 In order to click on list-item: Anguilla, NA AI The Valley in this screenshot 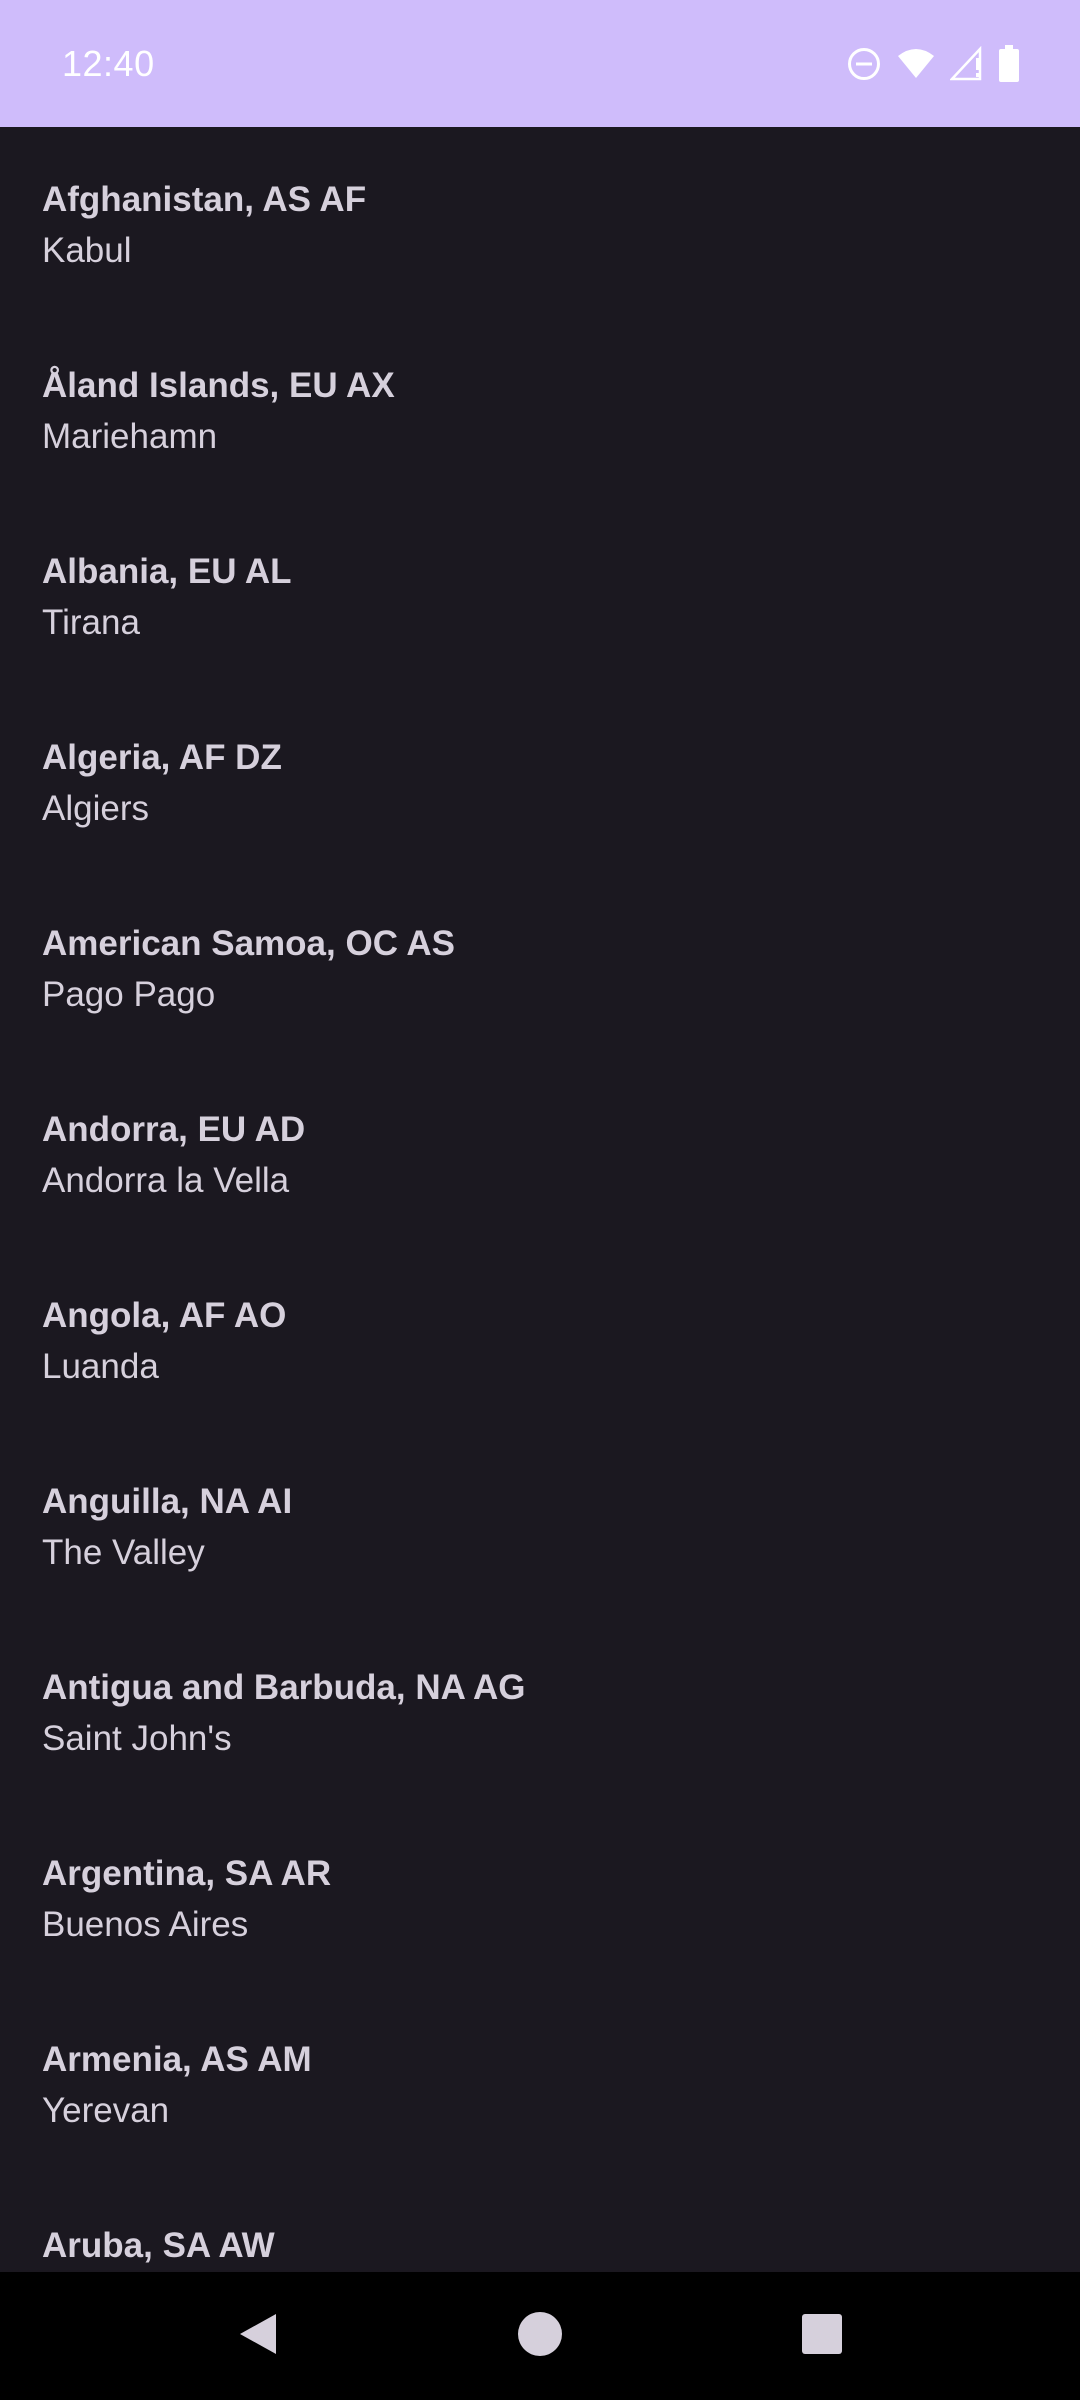, I will do `click(540, 1522)`.